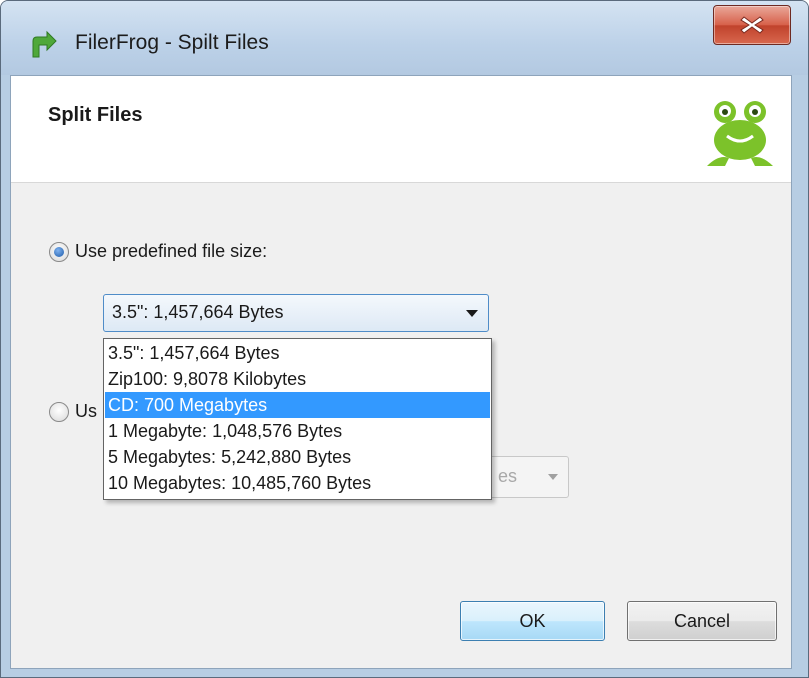  I want to click on radio-selected-dot, so click(59, 252).